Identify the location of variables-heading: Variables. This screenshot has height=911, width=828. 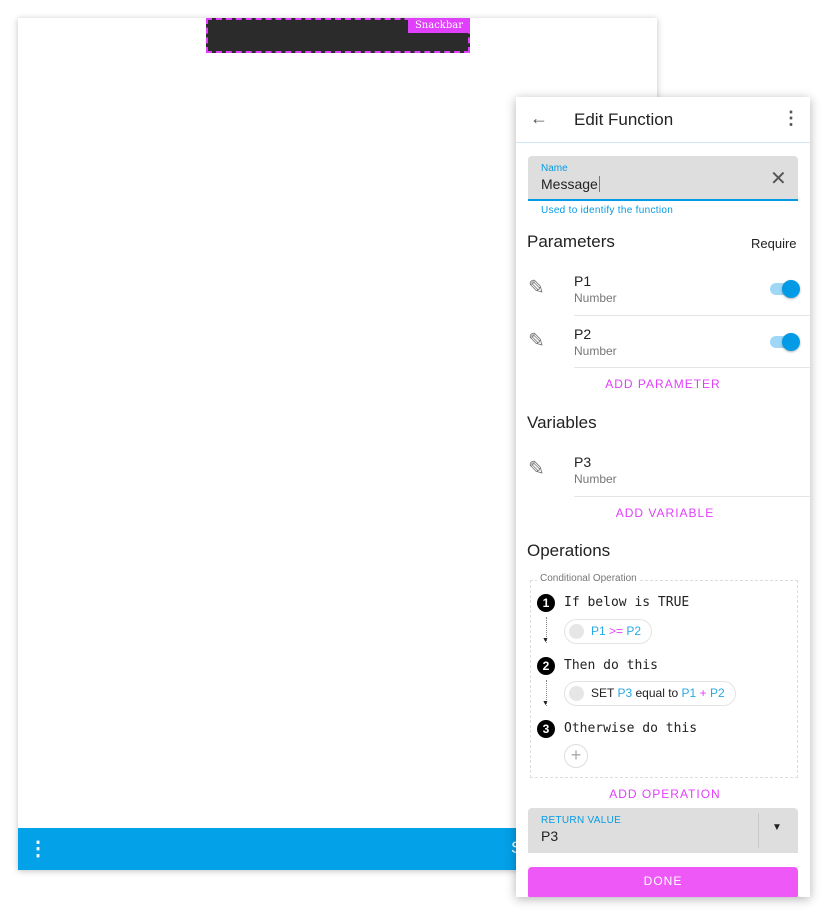
(562, 422).